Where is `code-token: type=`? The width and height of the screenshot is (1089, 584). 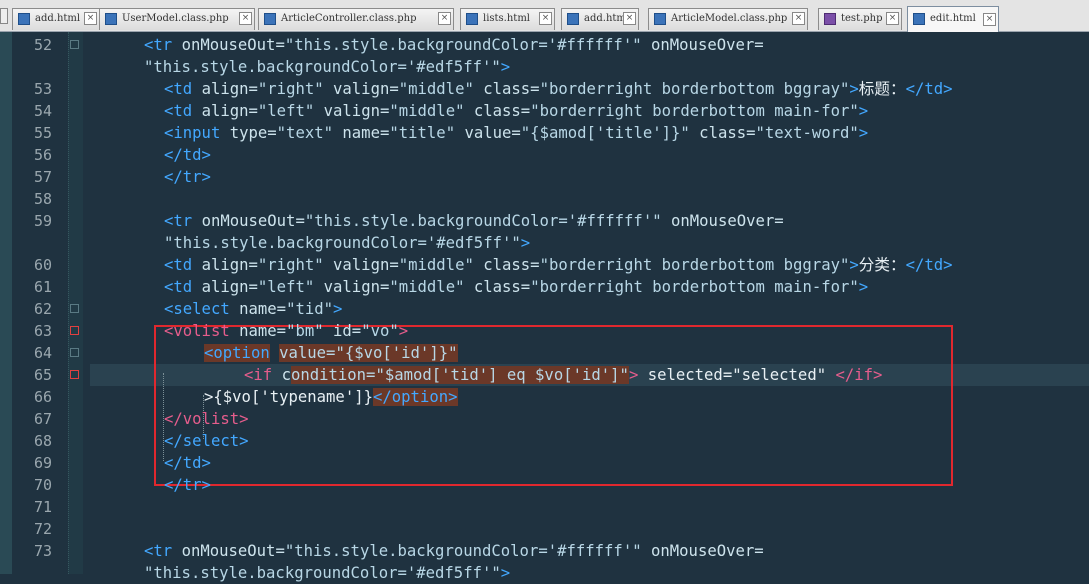
code-token: type= is located at coordinates (253, 133).